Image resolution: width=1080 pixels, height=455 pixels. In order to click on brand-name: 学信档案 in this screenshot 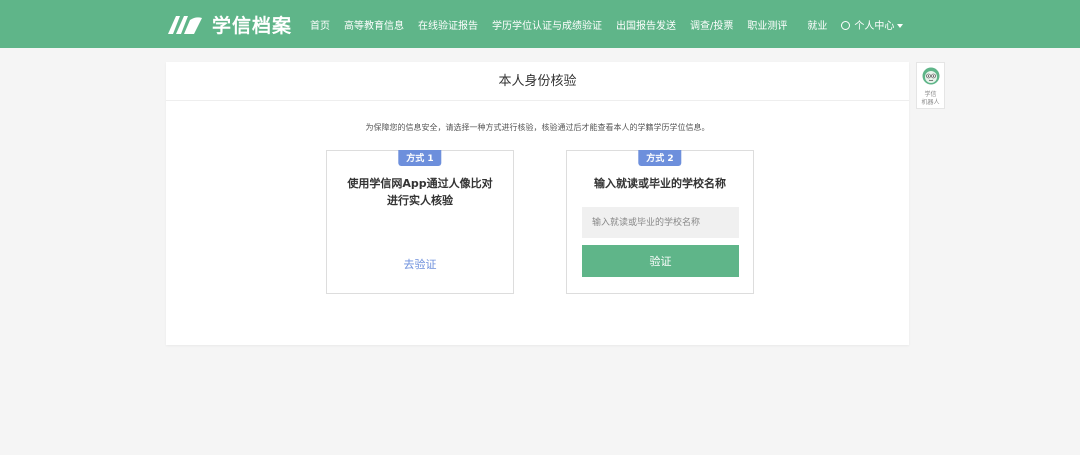, I will do `click(252, 25)`.